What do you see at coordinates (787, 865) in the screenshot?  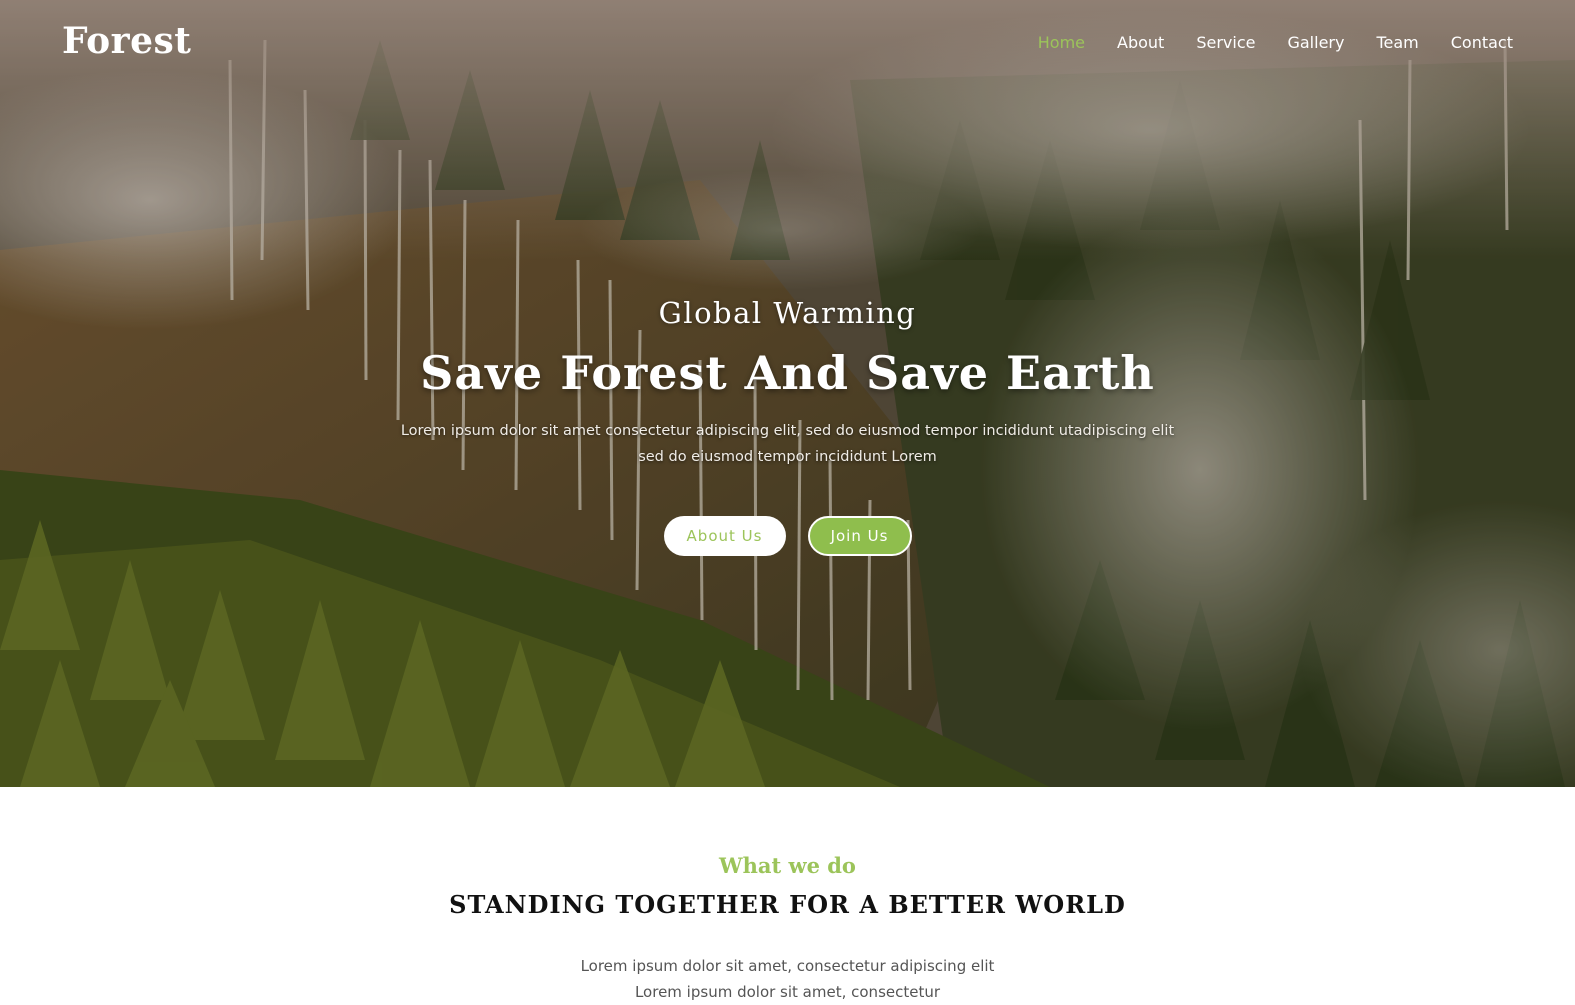 I see `section-subtitle: What we do` at bounding box center [787, 865].